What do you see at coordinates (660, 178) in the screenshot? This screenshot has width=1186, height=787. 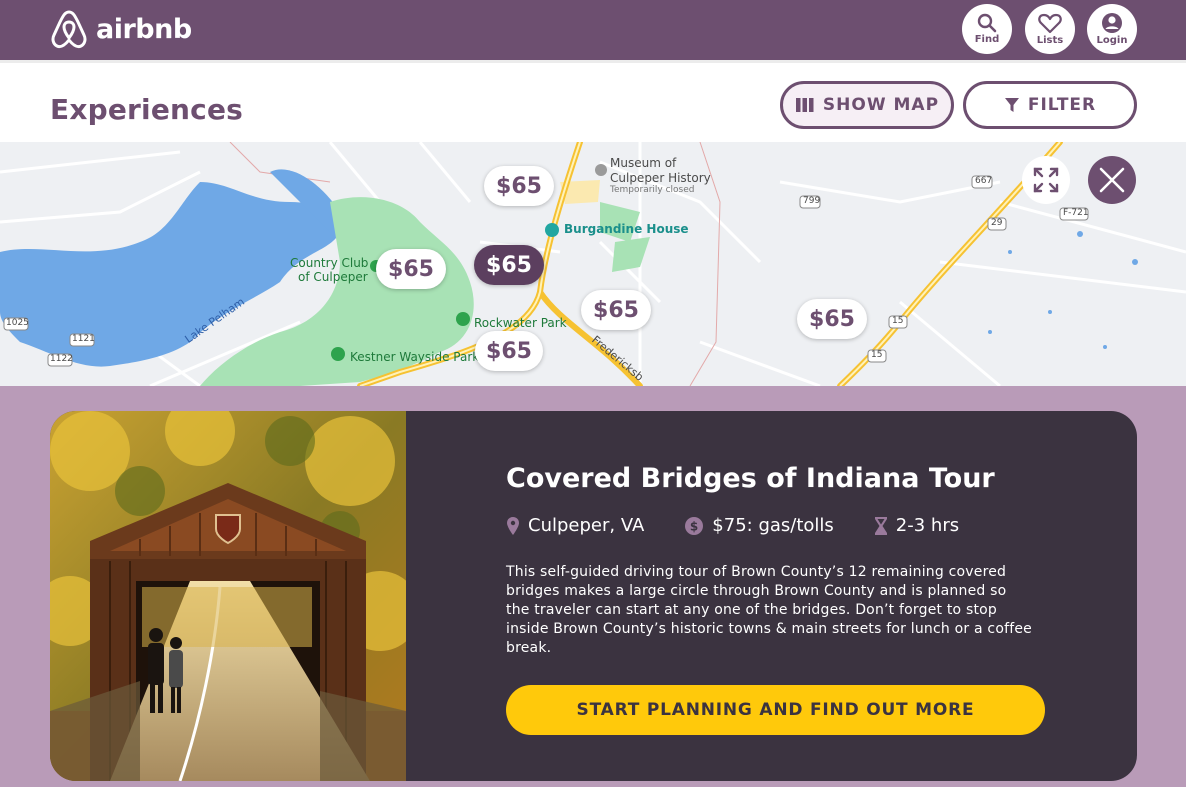 I see `map-label-museum-2: Culpeper History` at bounding box center [660, 178].